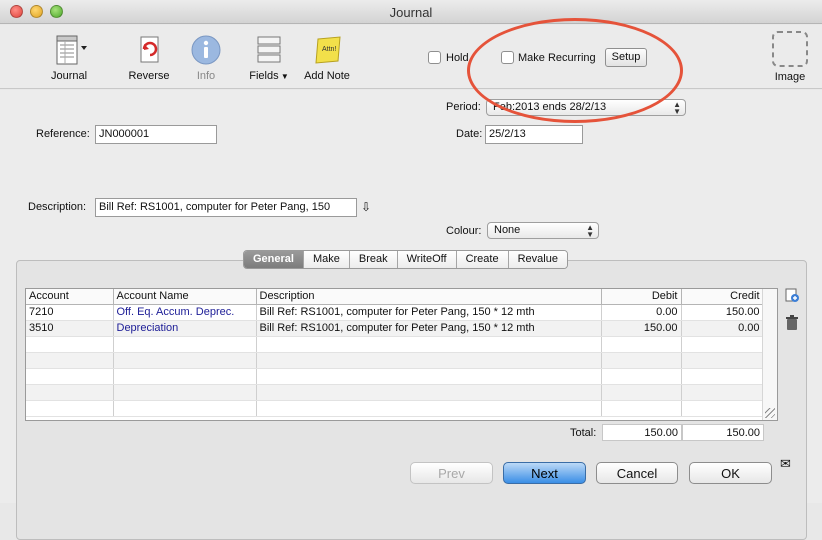 Image resolution: width=822 pixels, height=540 pixels. I want to click on title-bar: Journal, so click(411, 12).